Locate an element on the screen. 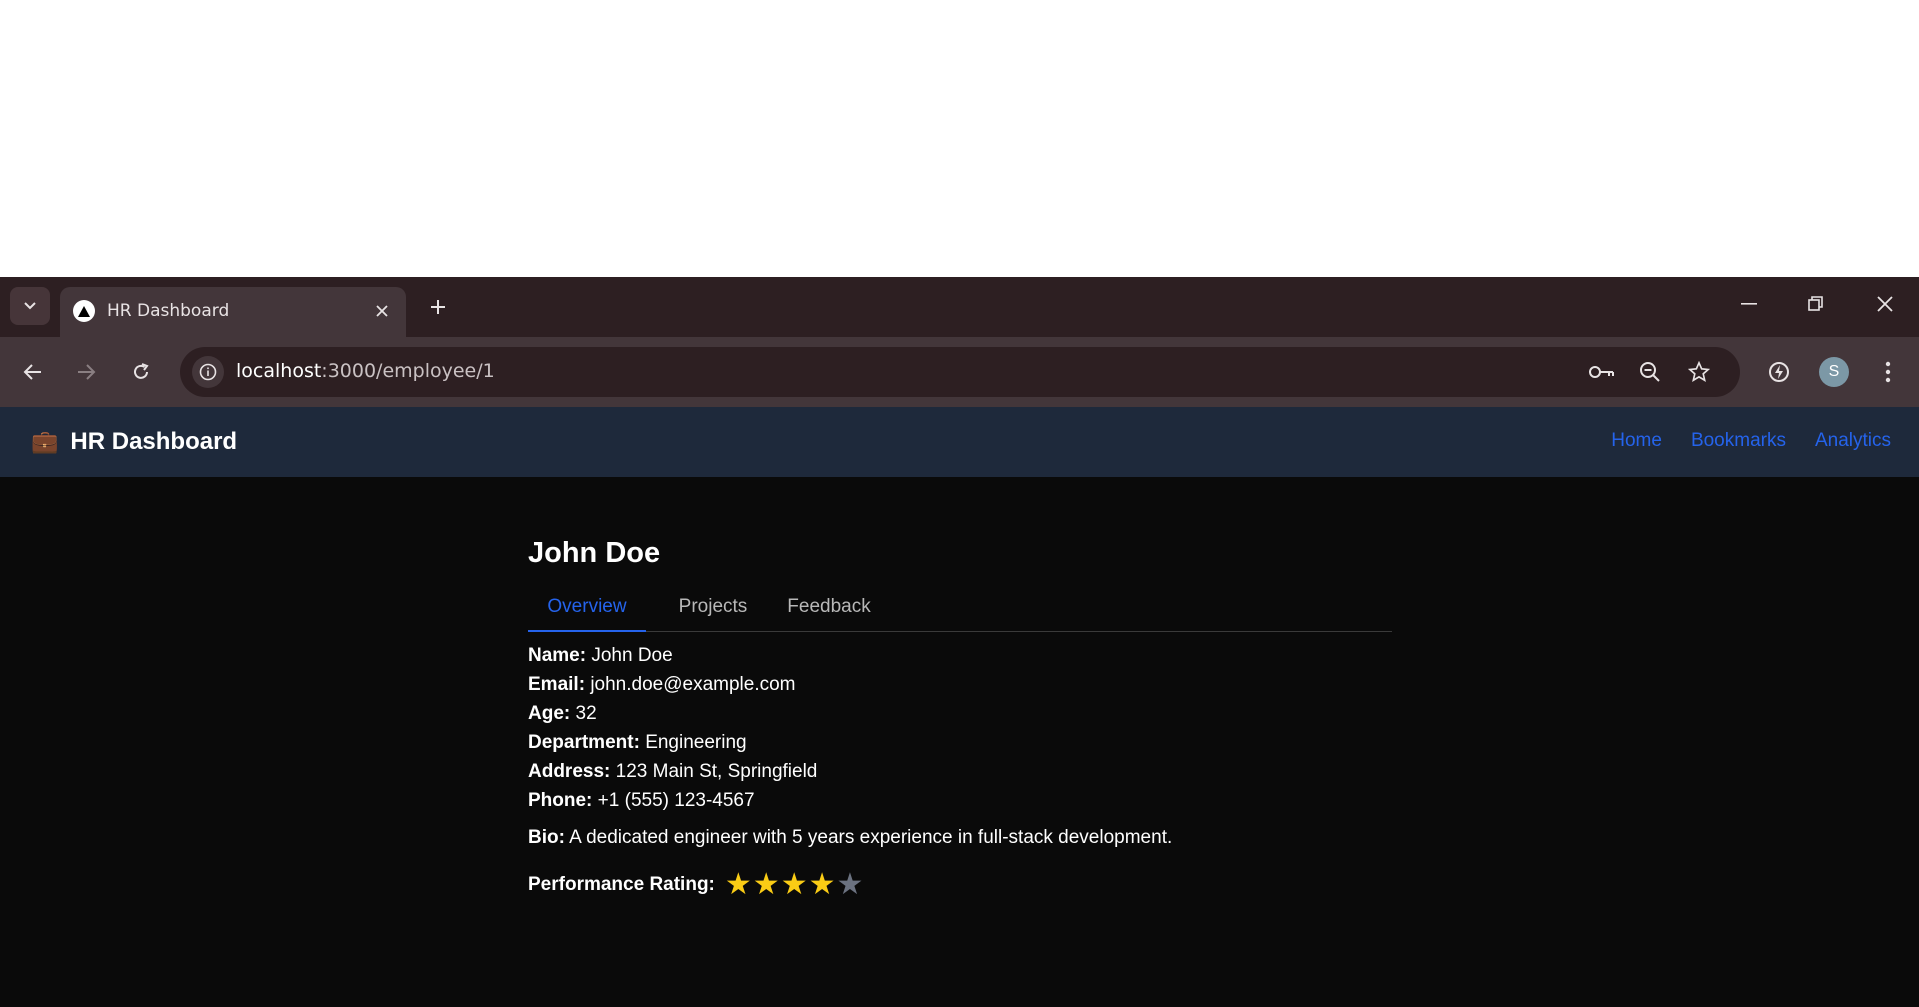  restore-icon is located at coordinates (1816, 304).